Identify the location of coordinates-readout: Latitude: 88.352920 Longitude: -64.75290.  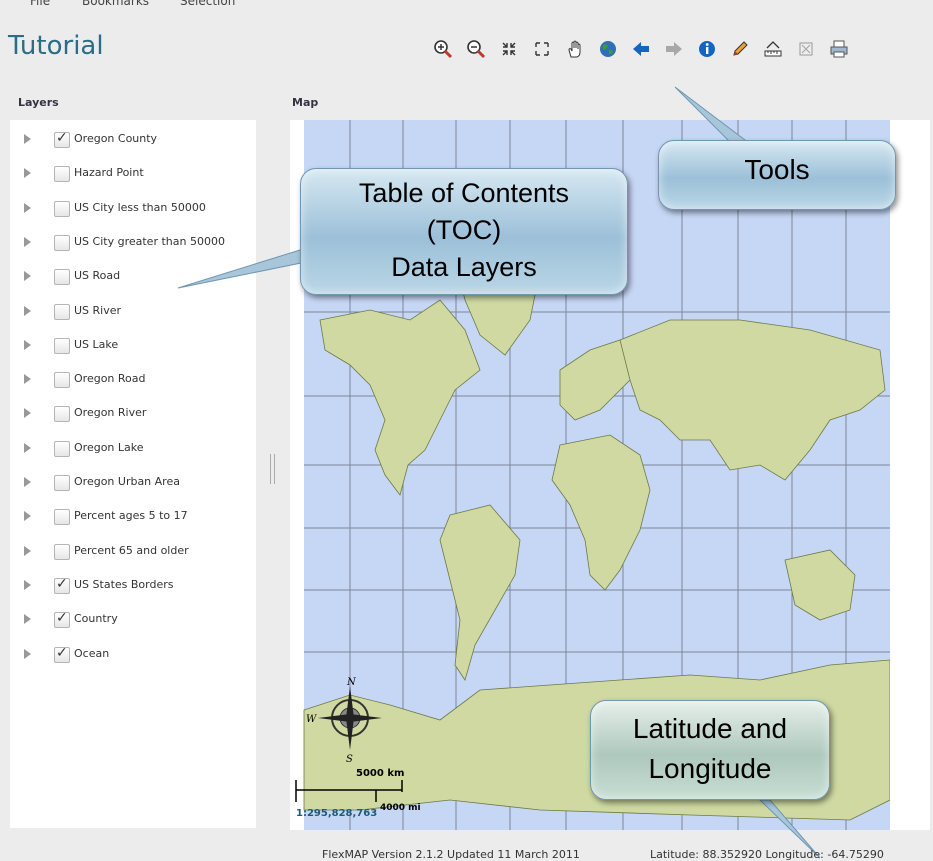
(767, 854).